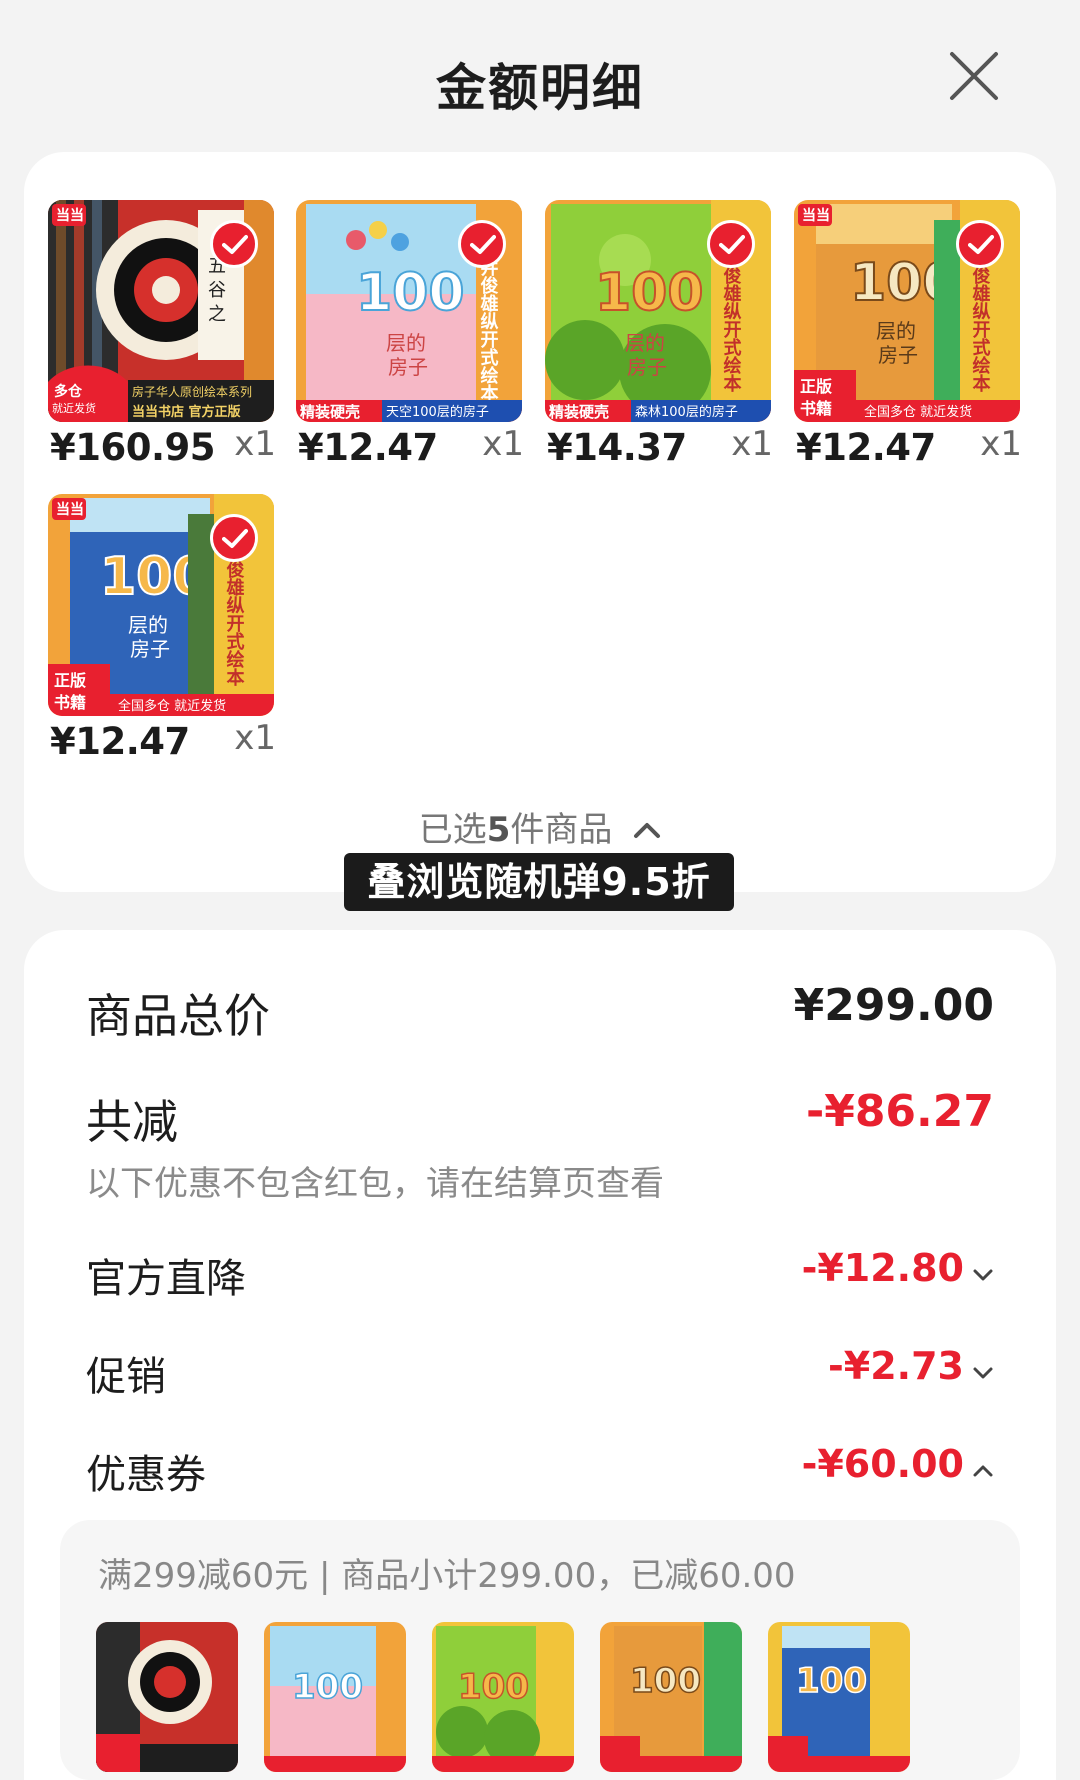  Describe the element at coordinates (882, 1464) in the screenshot. I see `discount-value: -¥60.00` at that location.